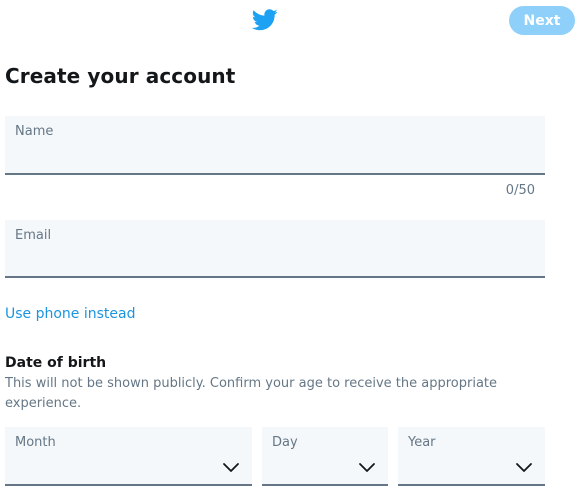 This screenshot has height=490, width=580. Describe the element at coordinates (274, 156) in the screenshot. I see `name-input` at that location.